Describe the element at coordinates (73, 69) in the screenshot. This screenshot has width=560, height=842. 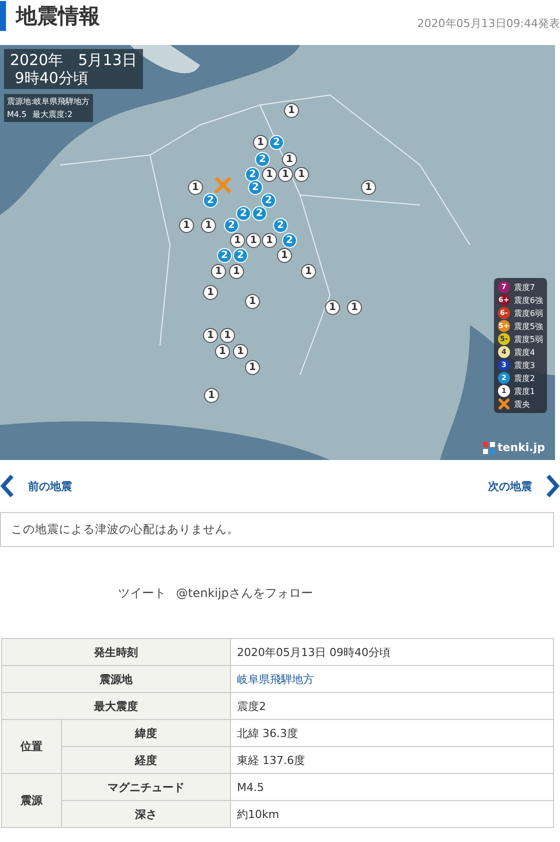
I see `date-time-label: 2020年 5月13日 9時40分頃` at that location.